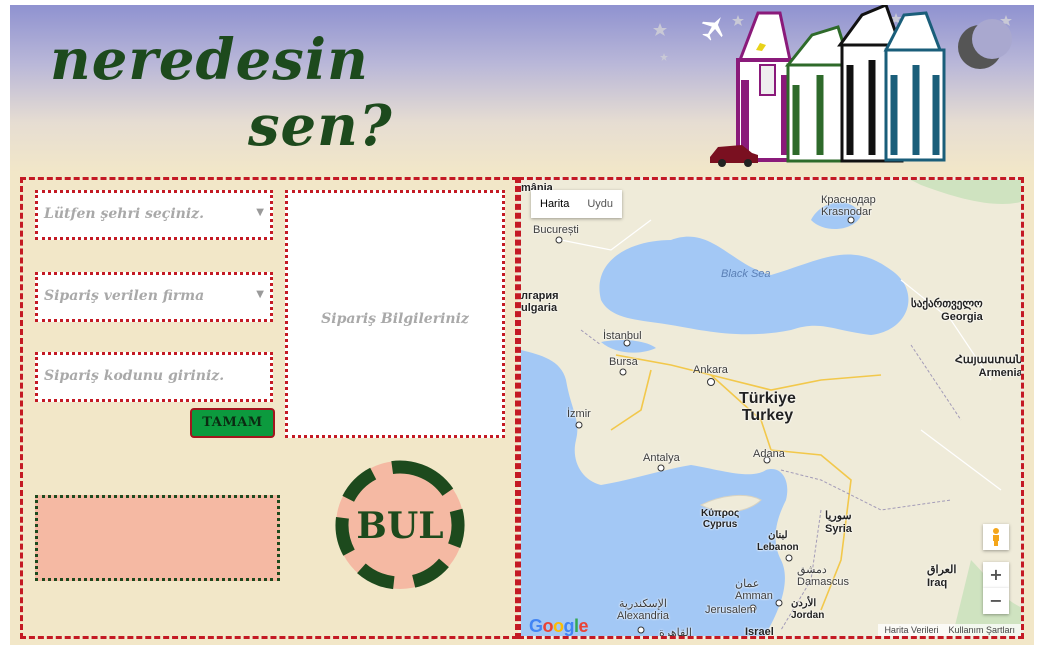 The image size is (1043, 655). Describe the element at coordinates (832, 86) in the screenshot. I see `city-skyline-illustration` at that location.